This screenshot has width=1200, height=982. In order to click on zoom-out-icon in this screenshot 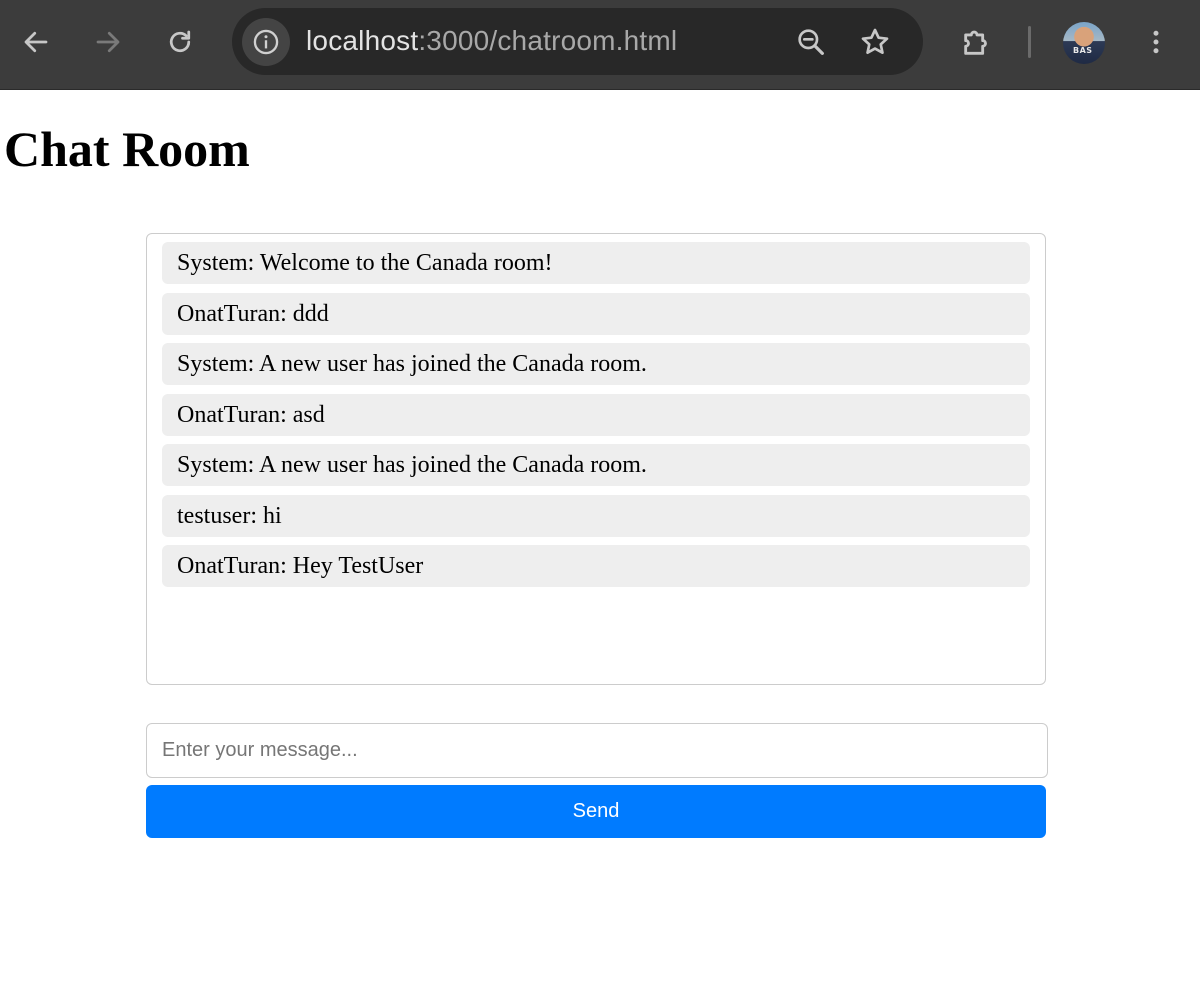, I will do `click(811, 42)`.